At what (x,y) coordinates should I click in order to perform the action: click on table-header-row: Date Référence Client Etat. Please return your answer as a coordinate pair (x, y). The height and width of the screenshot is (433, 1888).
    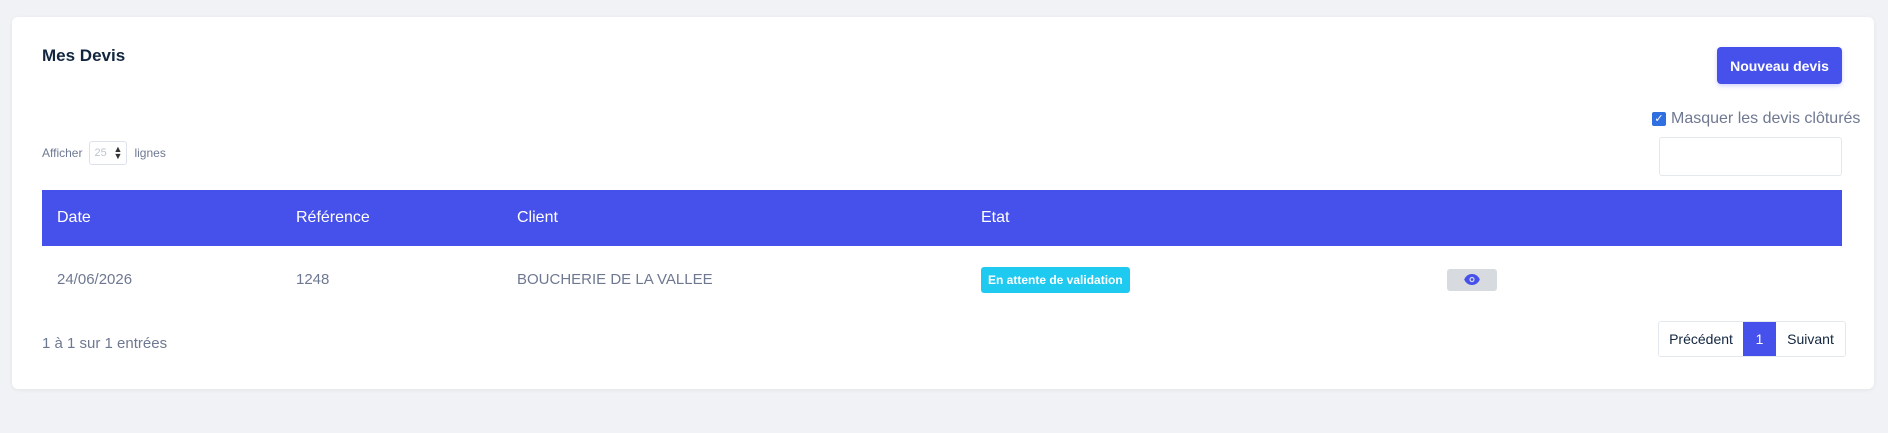
    Looking at the image, I should click on (942, 218).